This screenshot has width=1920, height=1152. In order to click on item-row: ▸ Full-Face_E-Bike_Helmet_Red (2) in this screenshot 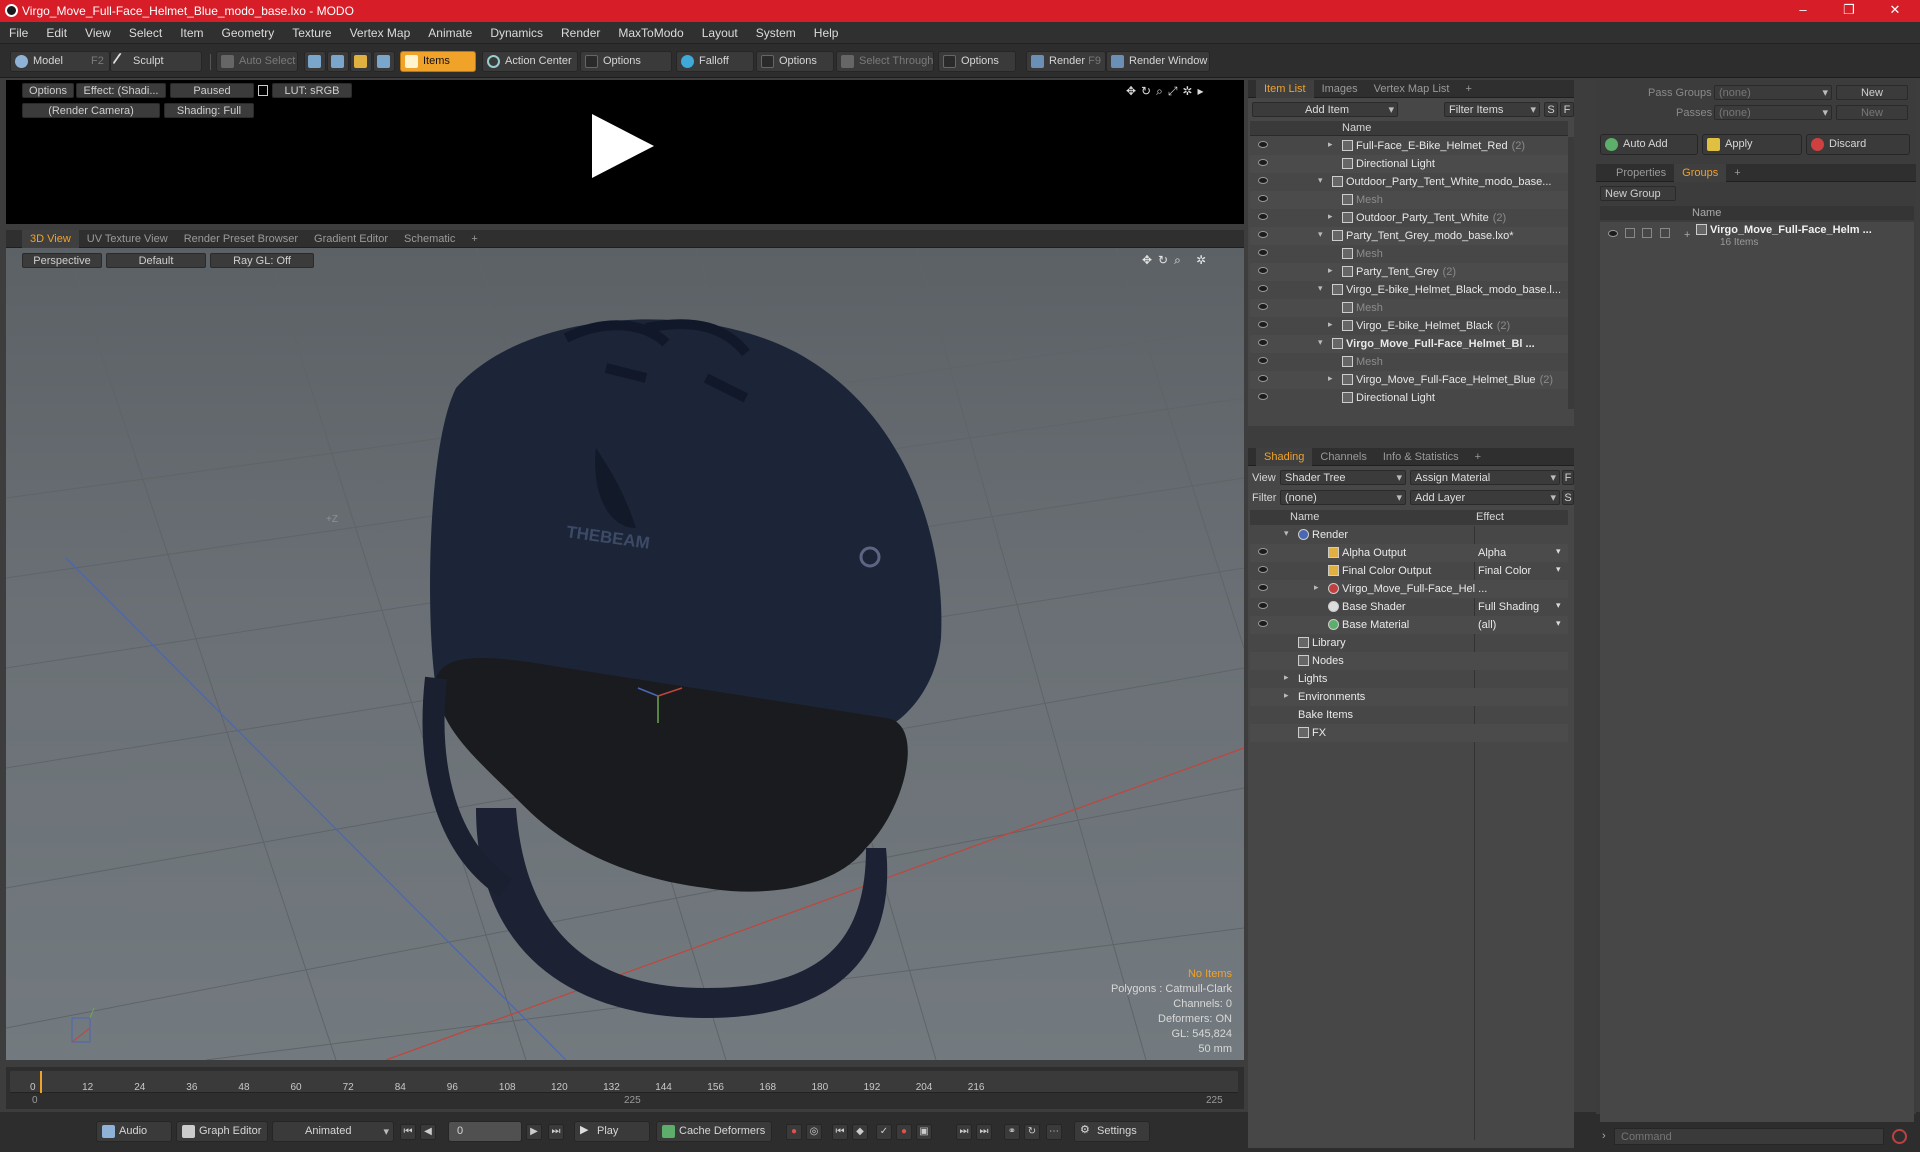, I will do `click(1409, 146)`.